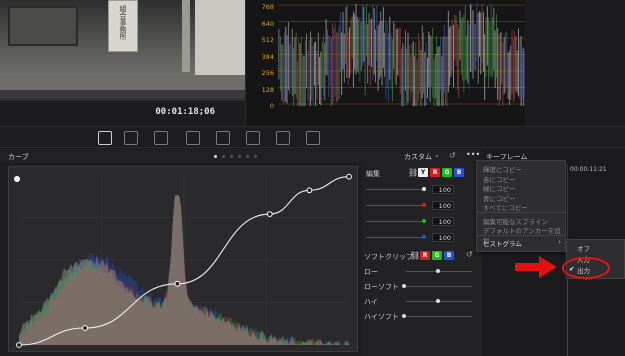 The height and width of the screenshot is (356, 625). Describe the element at coordinates (123, 22) in the screenshot. I see `viewer-sign-text: 組合事務所` at that location.